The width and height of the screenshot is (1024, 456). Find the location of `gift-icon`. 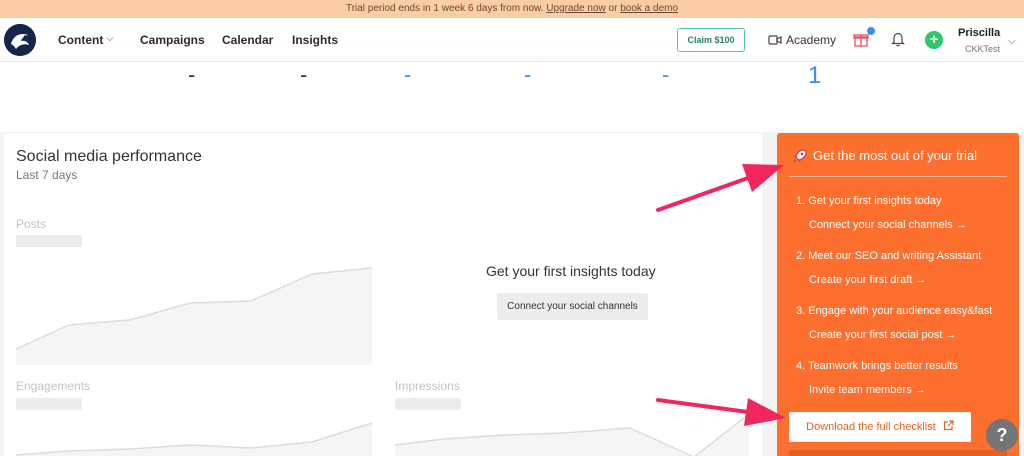

gift-icon is located at coordinates (861, 39).